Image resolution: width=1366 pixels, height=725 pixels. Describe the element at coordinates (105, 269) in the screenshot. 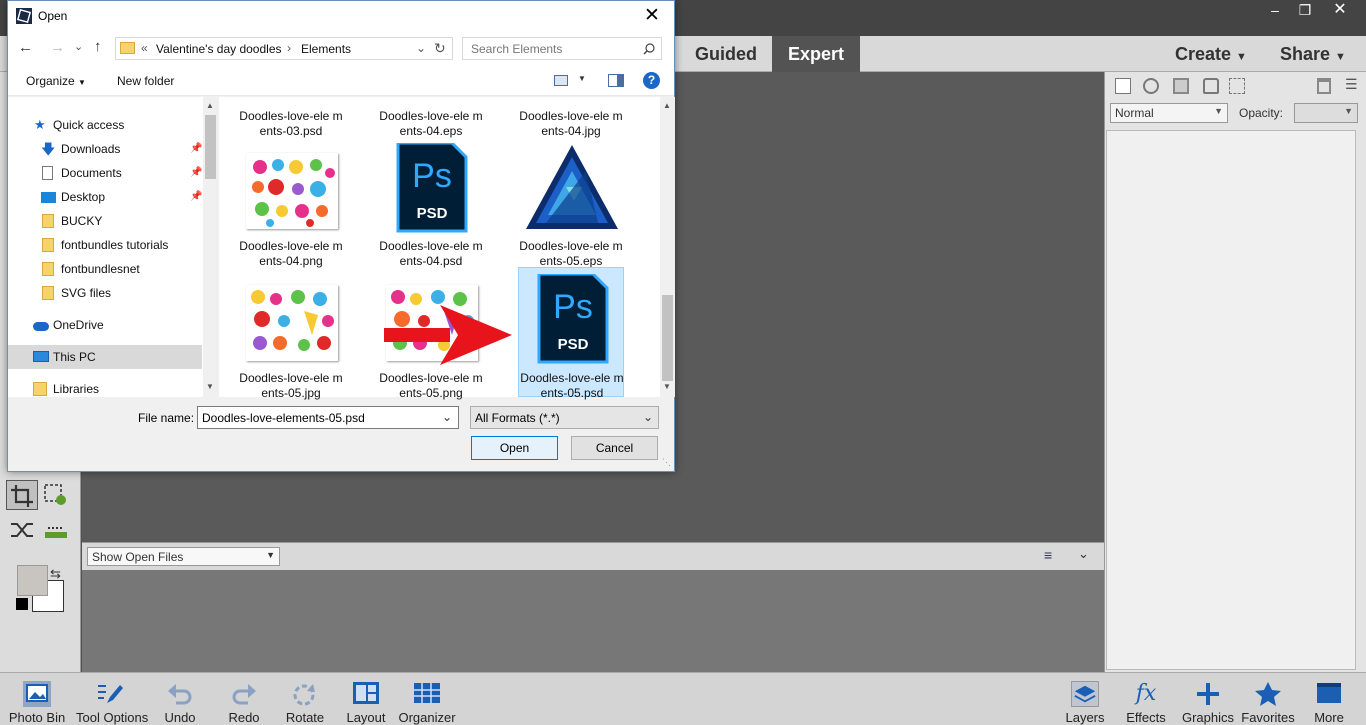

I see `nav-fontbundlesnet: fontbundlesnet` at that location.